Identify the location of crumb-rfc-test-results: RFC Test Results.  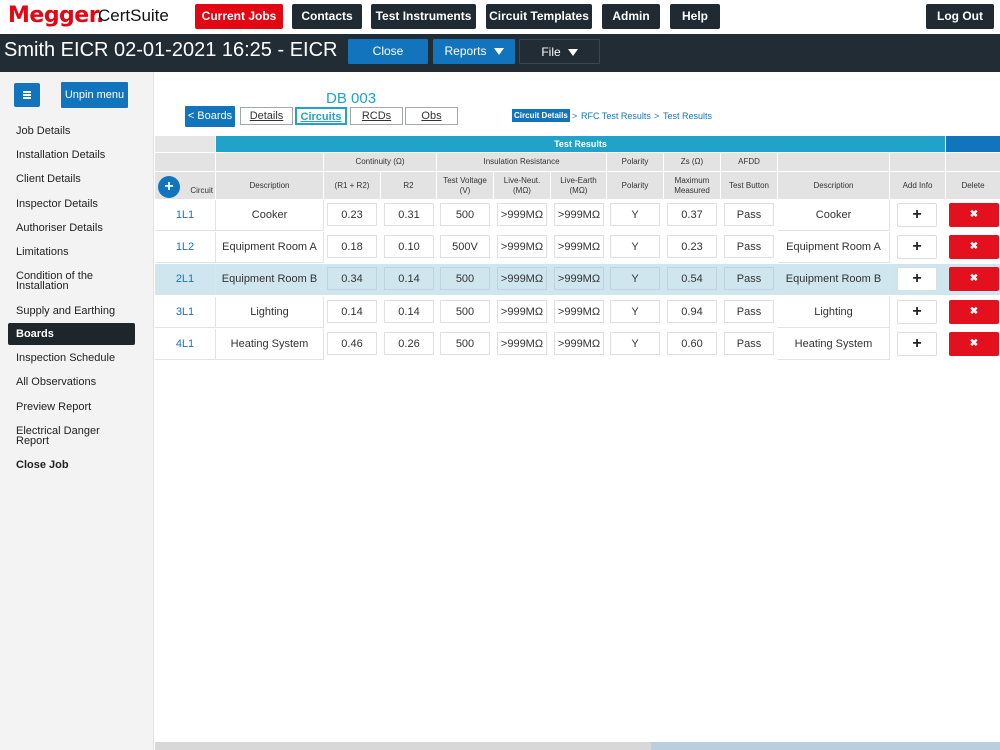
(616, 116).